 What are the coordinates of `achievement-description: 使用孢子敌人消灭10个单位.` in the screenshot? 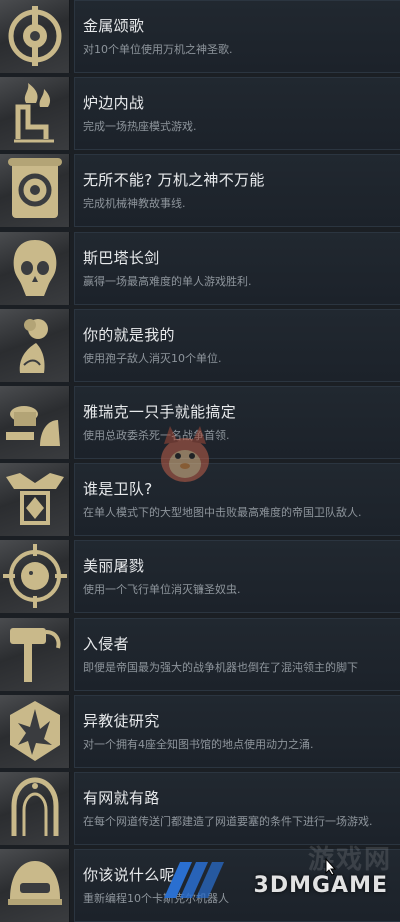 It's located at (152, 358).